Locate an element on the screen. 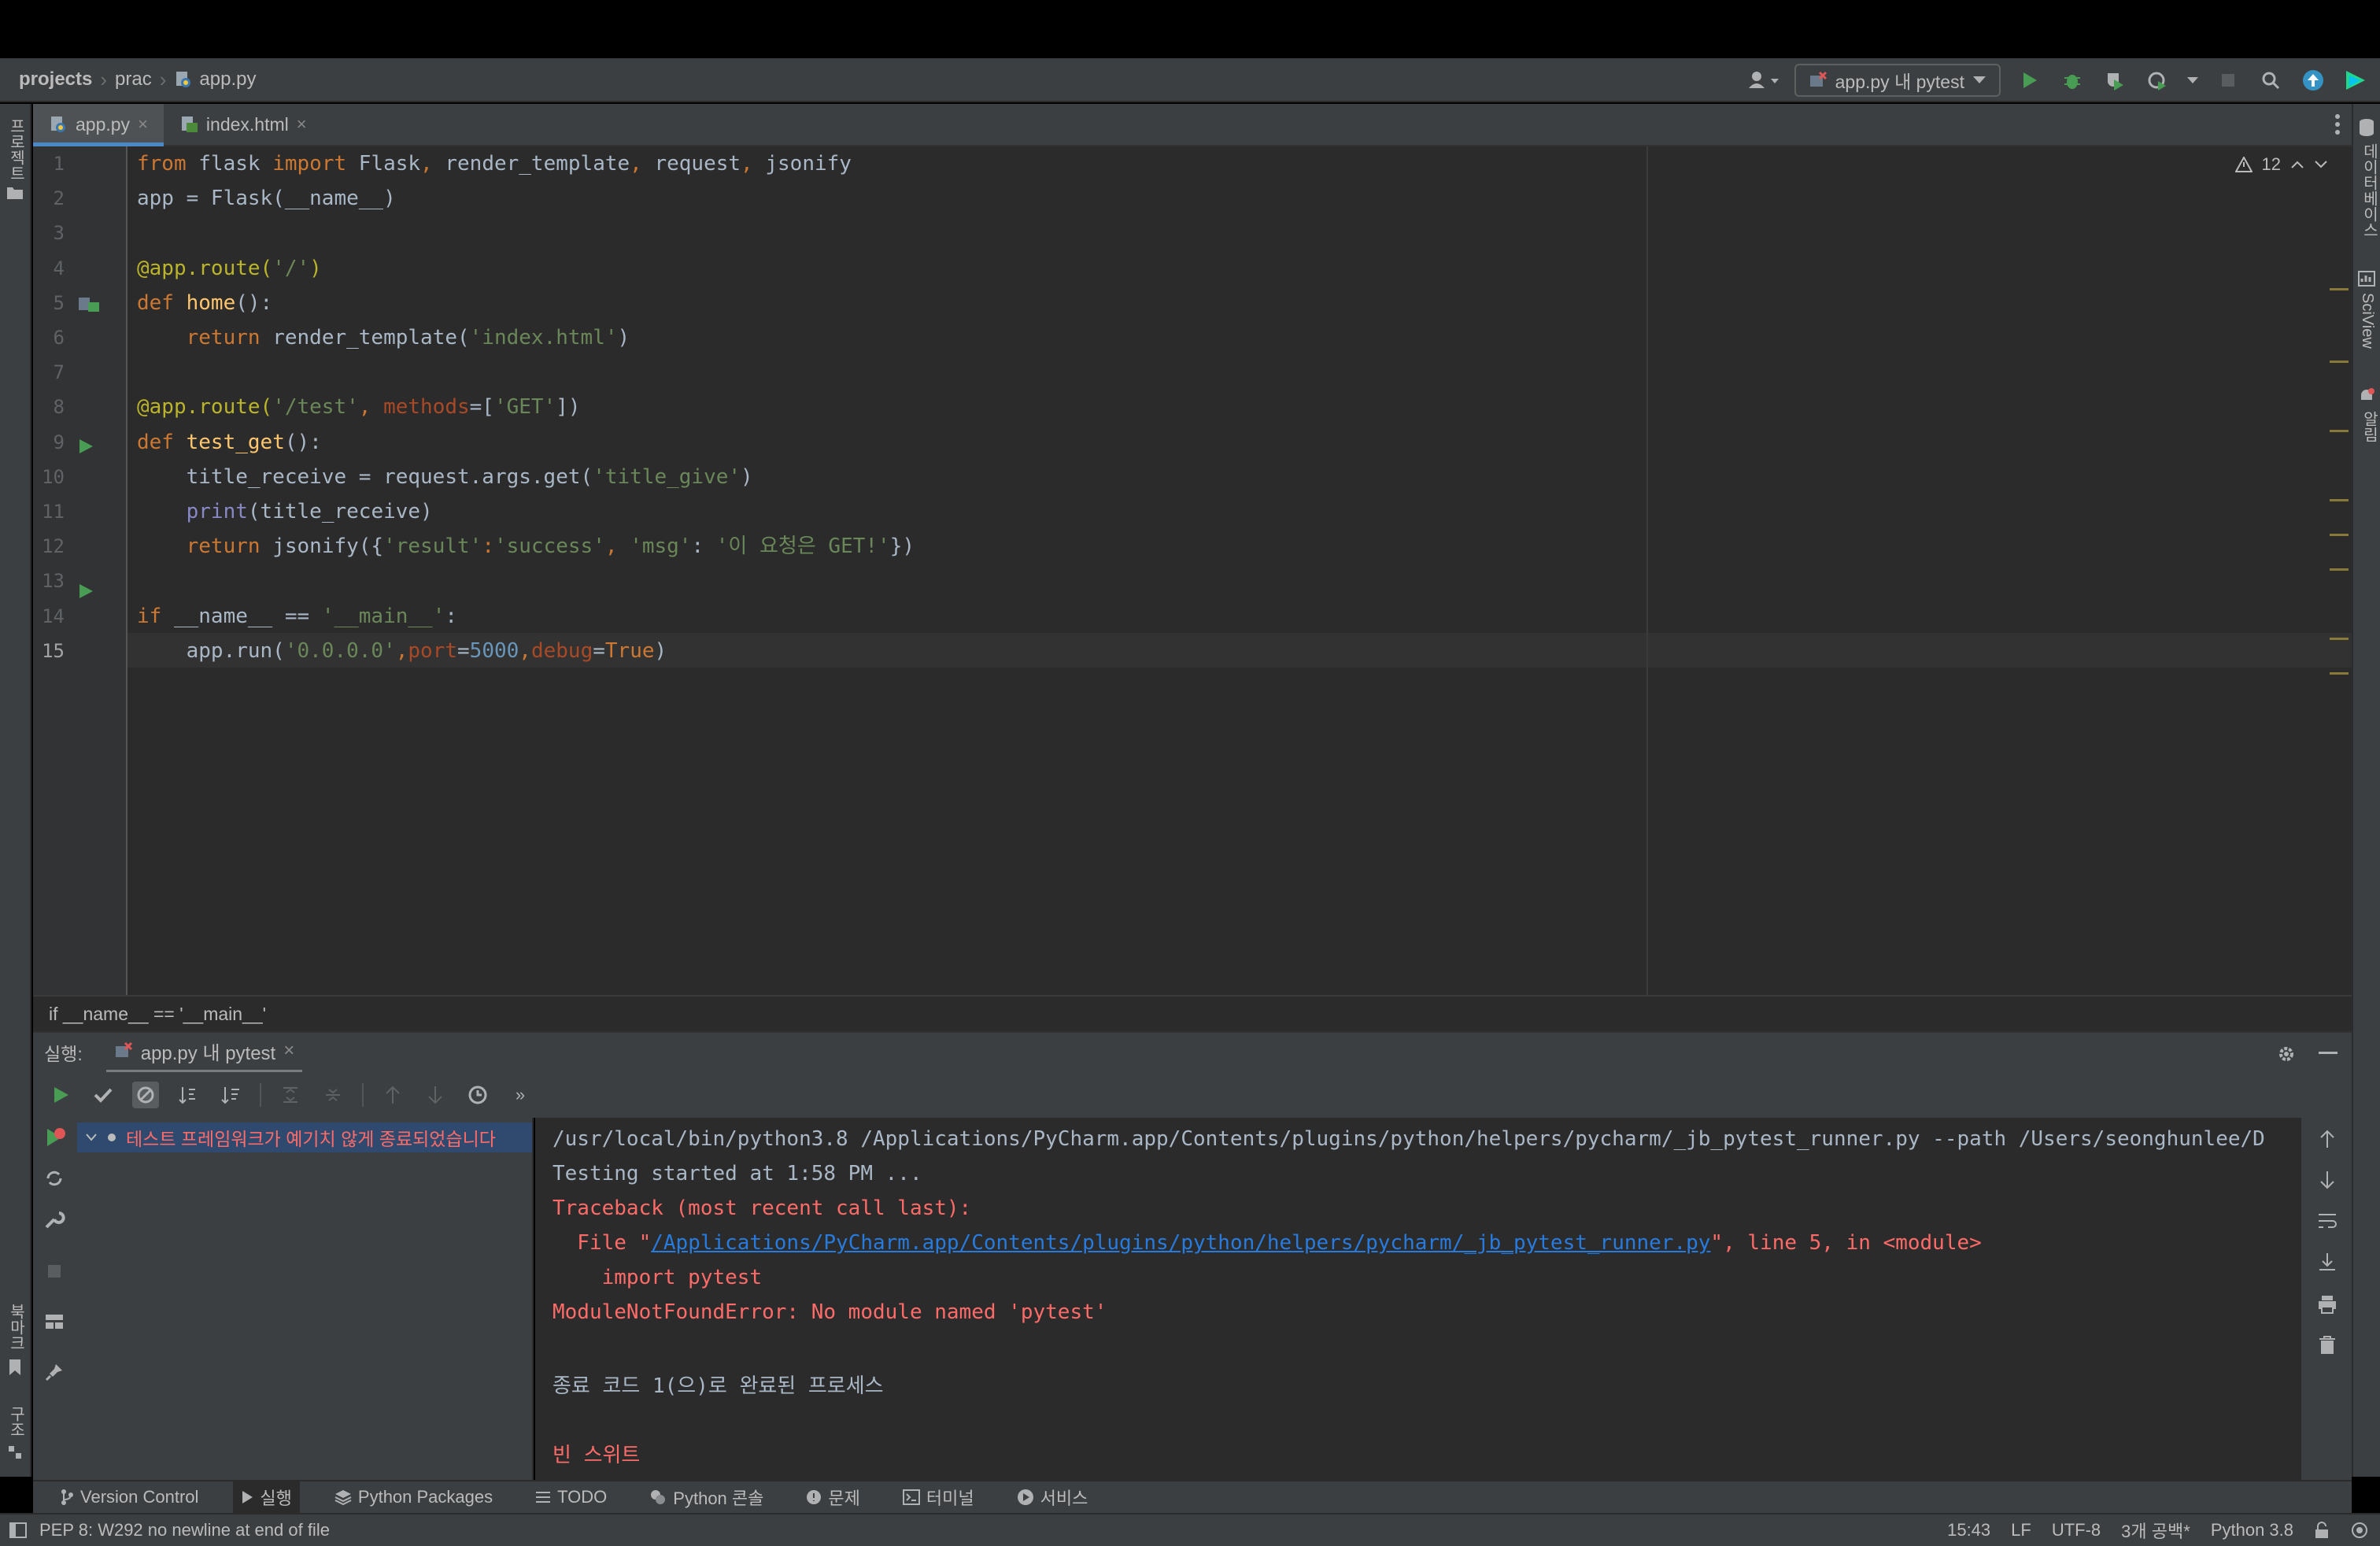 The width and height of the screenshot is (2380, 1546). warning-icon is located at coordinates (2243, 165).